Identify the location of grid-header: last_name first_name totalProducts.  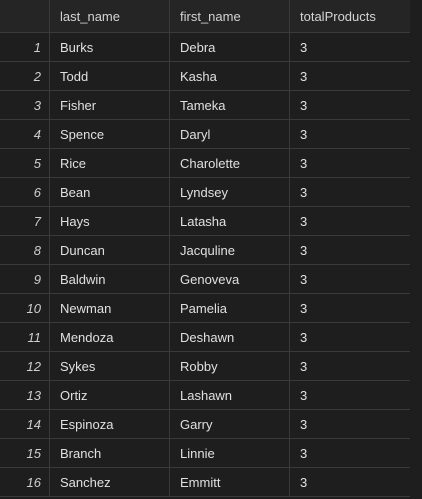
(211, 16).